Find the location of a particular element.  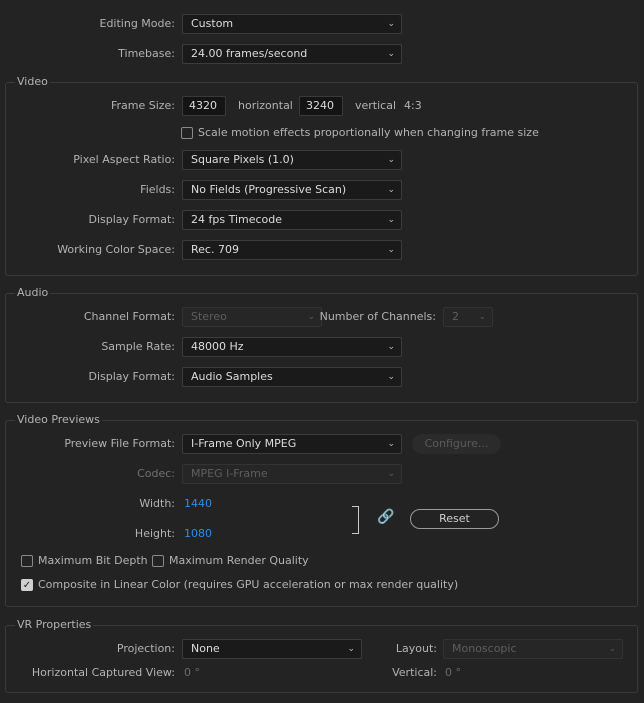

width-value: 1440 is located at coordinates (198, 504).